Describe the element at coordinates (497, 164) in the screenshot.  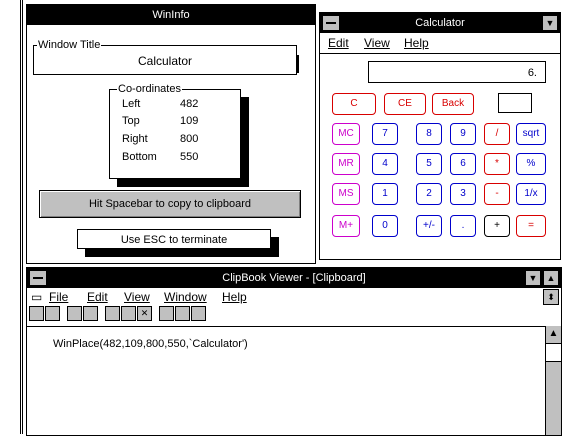
I see `multiply-button: *` at that location.